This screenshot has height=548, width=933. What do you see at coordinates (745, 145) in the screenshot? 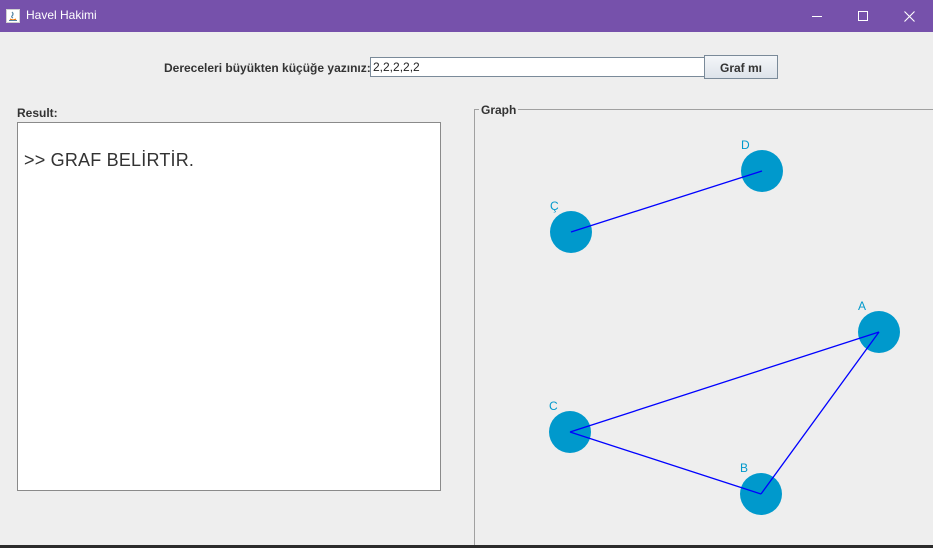
I see `graph-node-label-d: D` at bounding box center [745, 145].